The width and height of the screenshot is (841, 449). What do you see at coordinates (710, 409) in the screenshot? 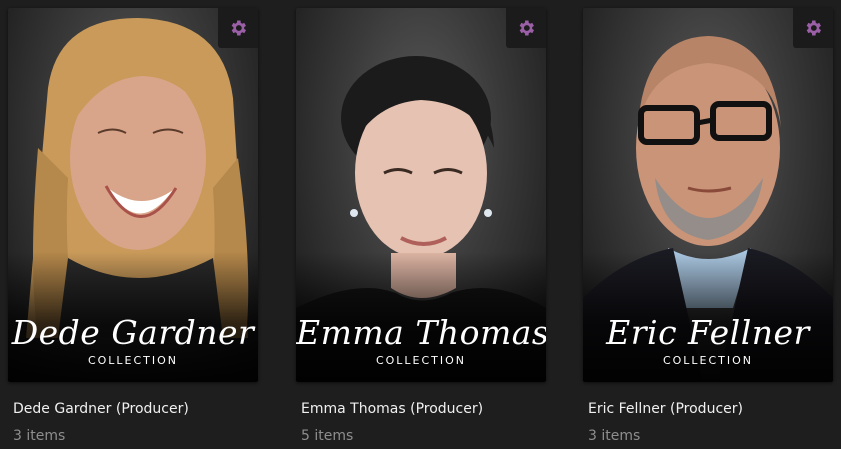
I see `collection-title: Eric Fellner (Producer)` at bounding box center [710, 409].